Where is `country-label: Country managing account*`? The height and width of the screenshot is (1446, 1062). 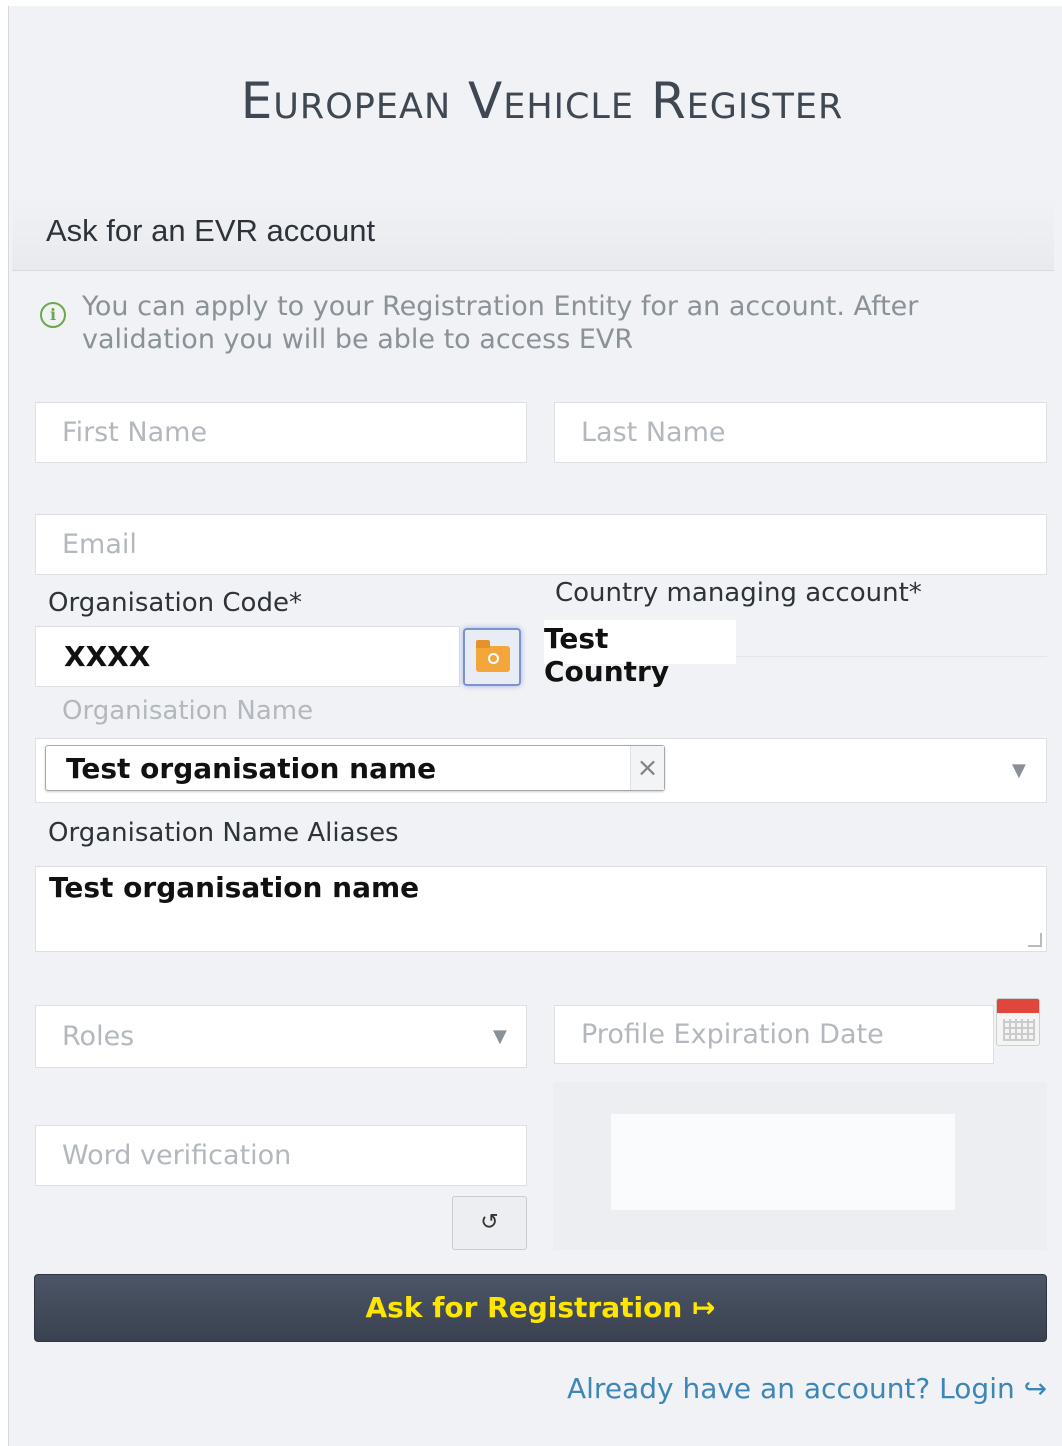 country-label: Country managing account* is located at coordinates (738, 593).